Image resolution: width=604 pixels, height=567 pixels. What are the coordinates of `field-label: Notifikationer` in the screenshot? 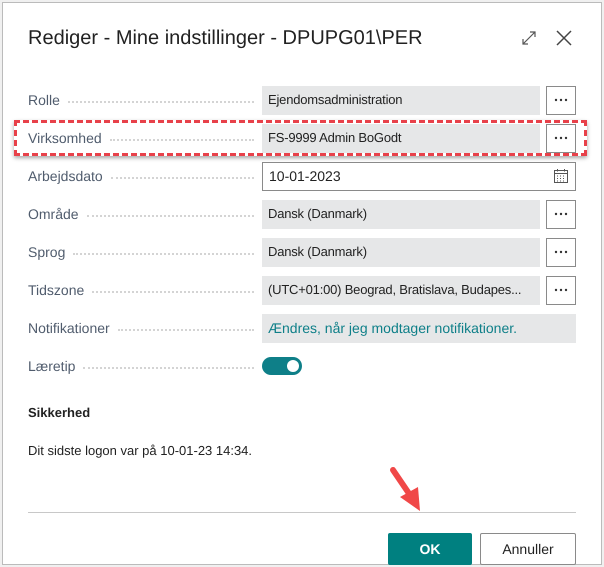 It's located at (69, 328).